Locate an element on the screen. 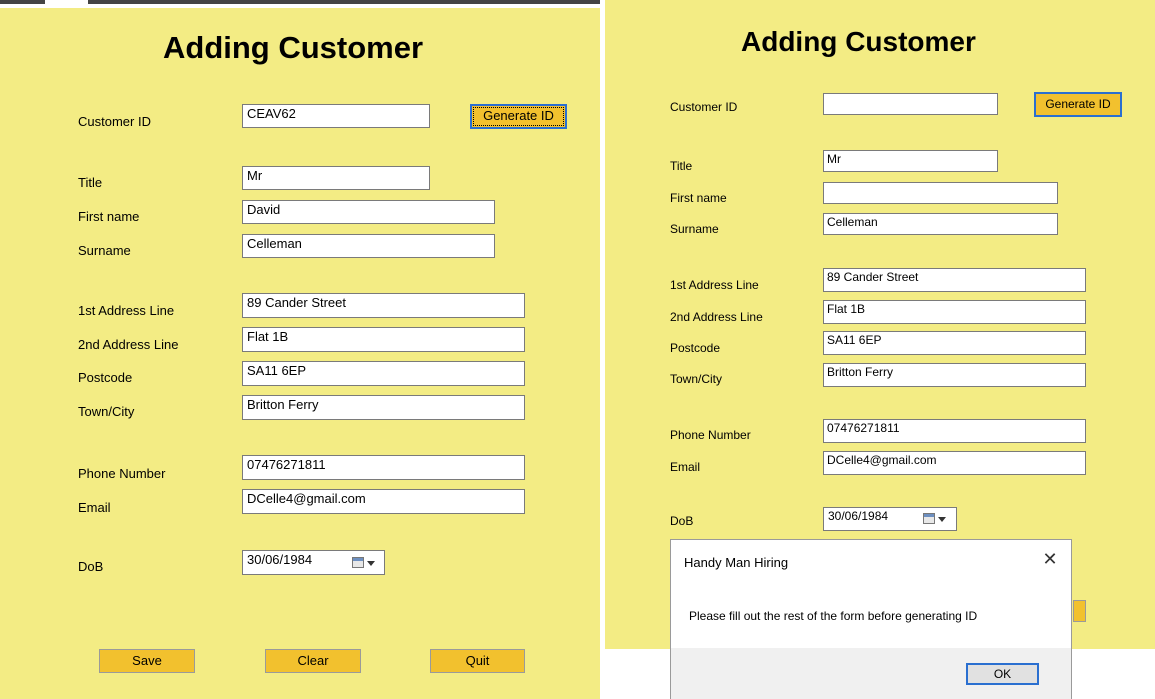 The height and width of the screenshot is (699, 1155). ok-button: OK is located at coordinates (1002, 674).